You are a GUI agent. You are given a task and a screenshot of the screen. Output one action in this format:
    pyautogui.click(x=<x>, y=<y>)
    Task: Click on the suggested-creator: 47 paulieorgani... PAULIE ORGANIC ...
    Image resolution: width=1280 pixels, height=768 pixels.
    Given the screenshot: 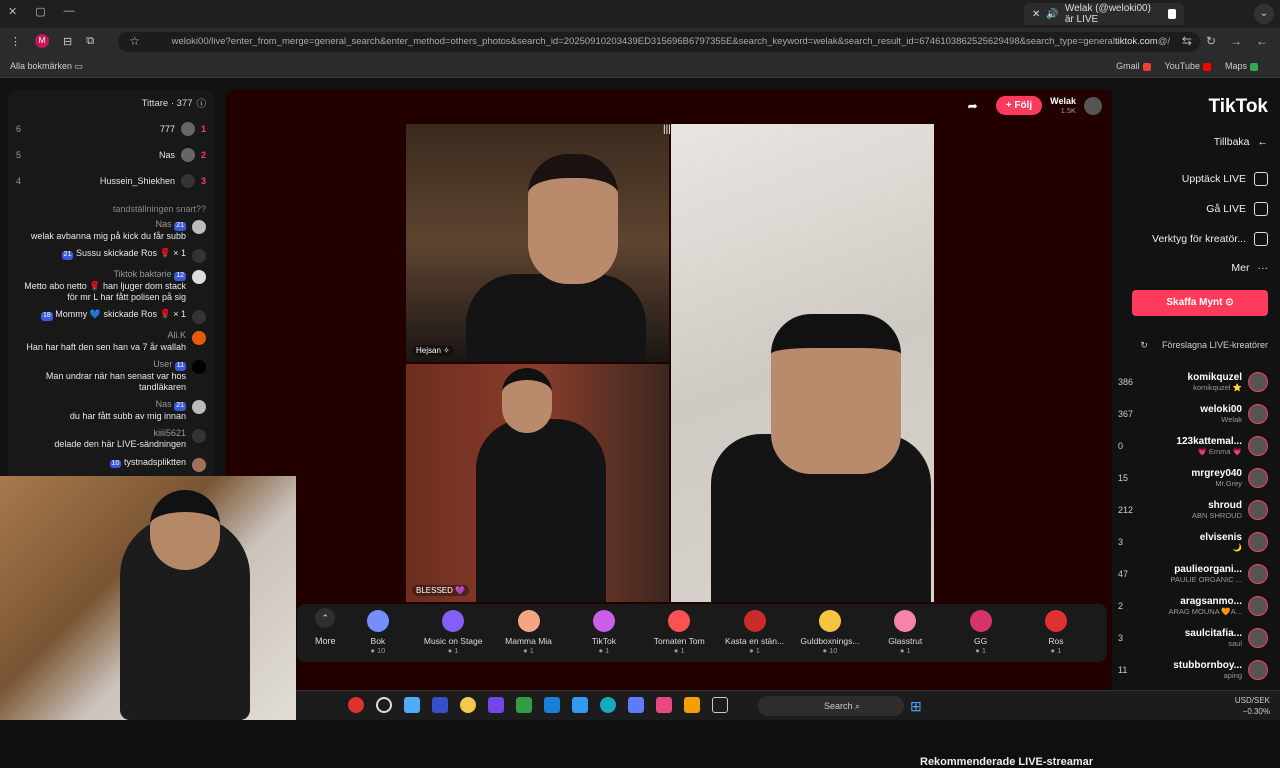 What is the action you would take?
    pyautogui.click(x=1193, y=574)
    